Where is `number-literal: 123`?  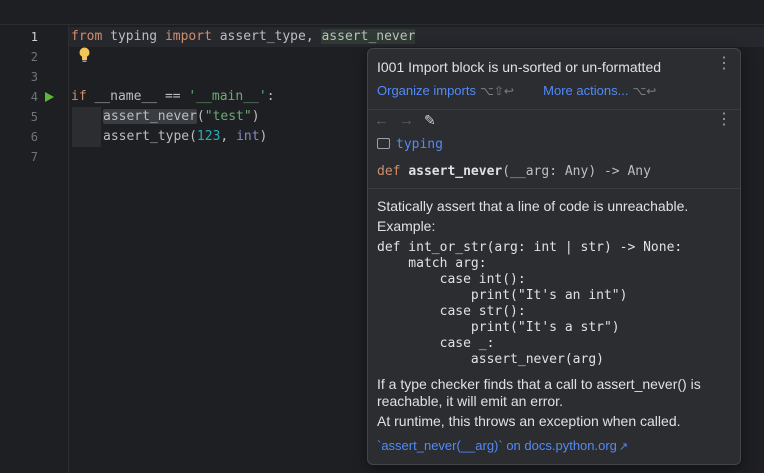
number-literal: 123 is located at coordinates (208, 136).